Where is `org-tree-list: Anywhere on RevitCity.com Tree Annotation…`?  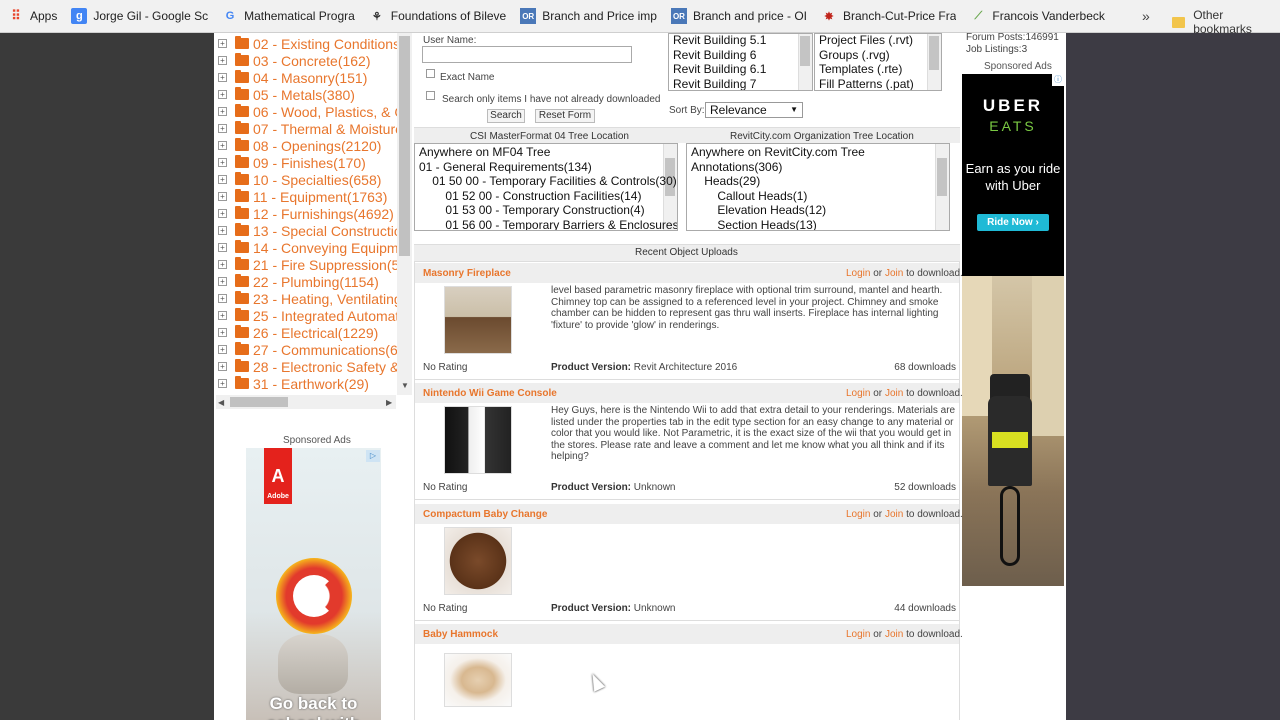 org-tree-list: Anywhere on RevitCity.com Tree Annotation… is located at coordinates (818, 187).